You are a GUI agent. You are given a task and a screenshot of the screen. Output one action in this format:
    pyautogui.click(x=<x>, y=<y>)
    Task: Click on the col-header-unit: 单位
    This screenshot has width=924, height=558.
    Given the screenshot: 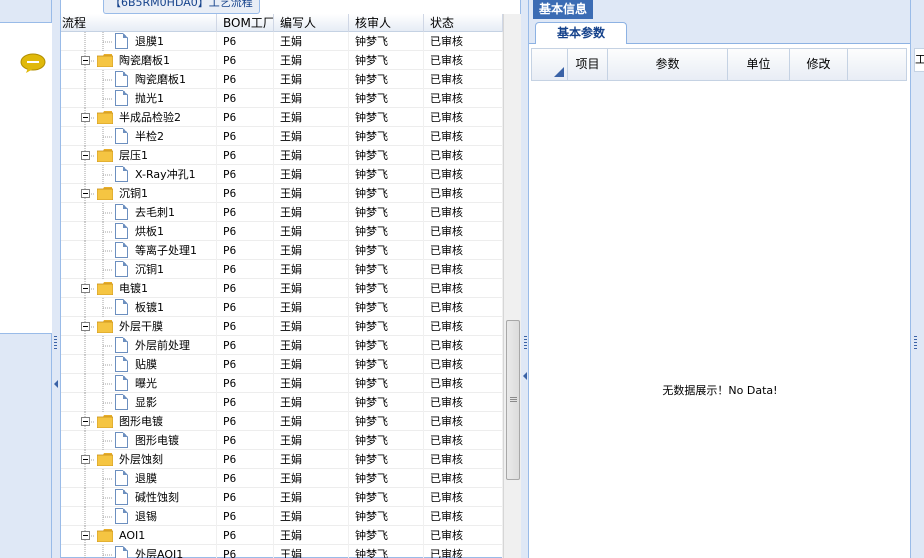 What is the action you would take?
    pyautogui.click(x=759, y=64)
    